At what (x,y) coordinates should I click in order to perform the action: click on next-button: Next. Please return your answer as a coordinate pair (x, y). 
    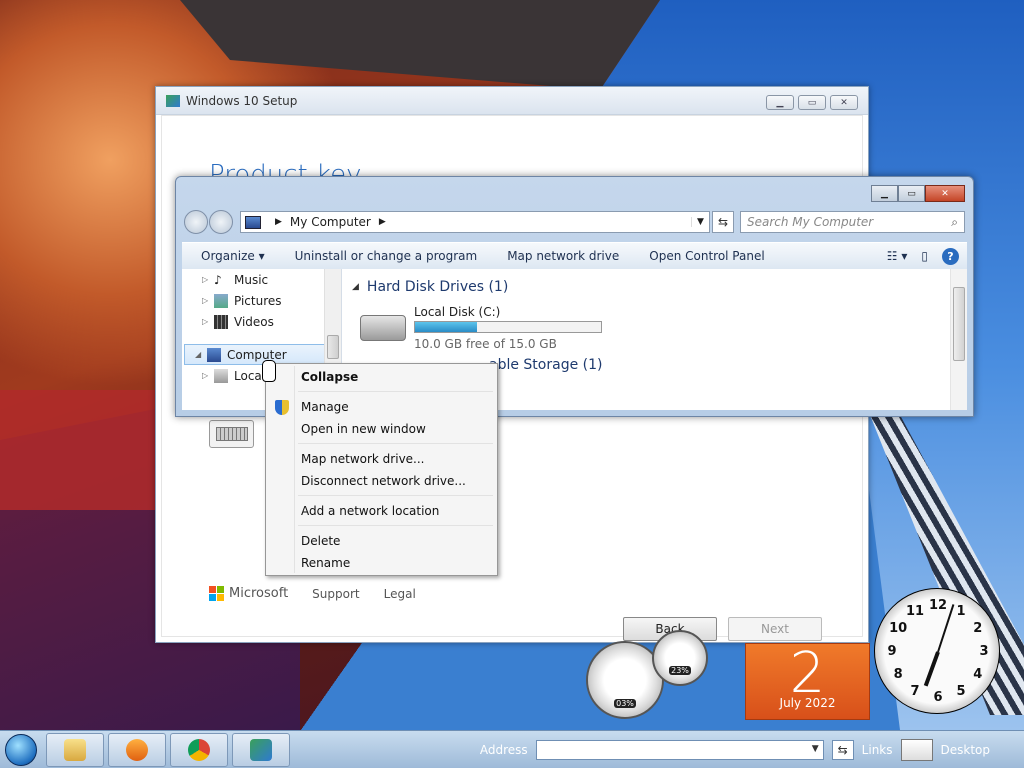
    Looking at the image, I should click on (775, 629).